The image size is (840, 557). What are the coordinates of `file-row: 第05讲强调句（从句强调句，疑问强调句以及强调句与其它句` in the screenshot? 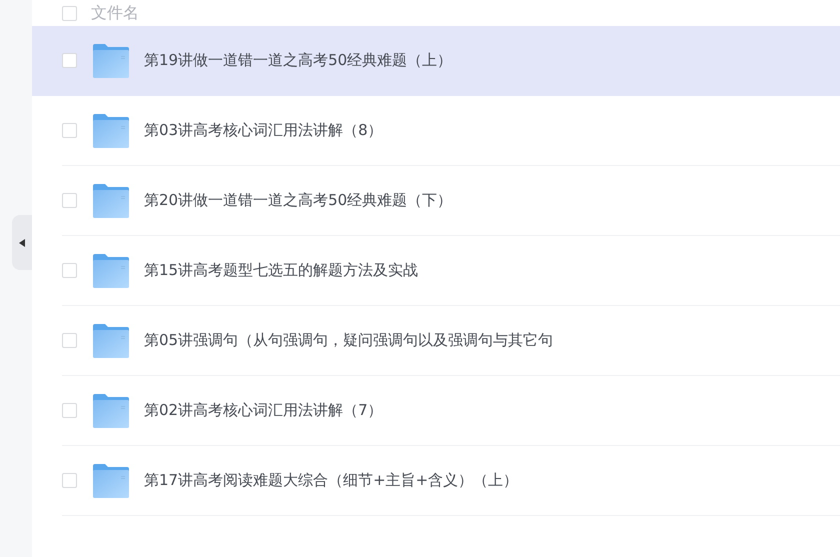 It's located at (436, 341).